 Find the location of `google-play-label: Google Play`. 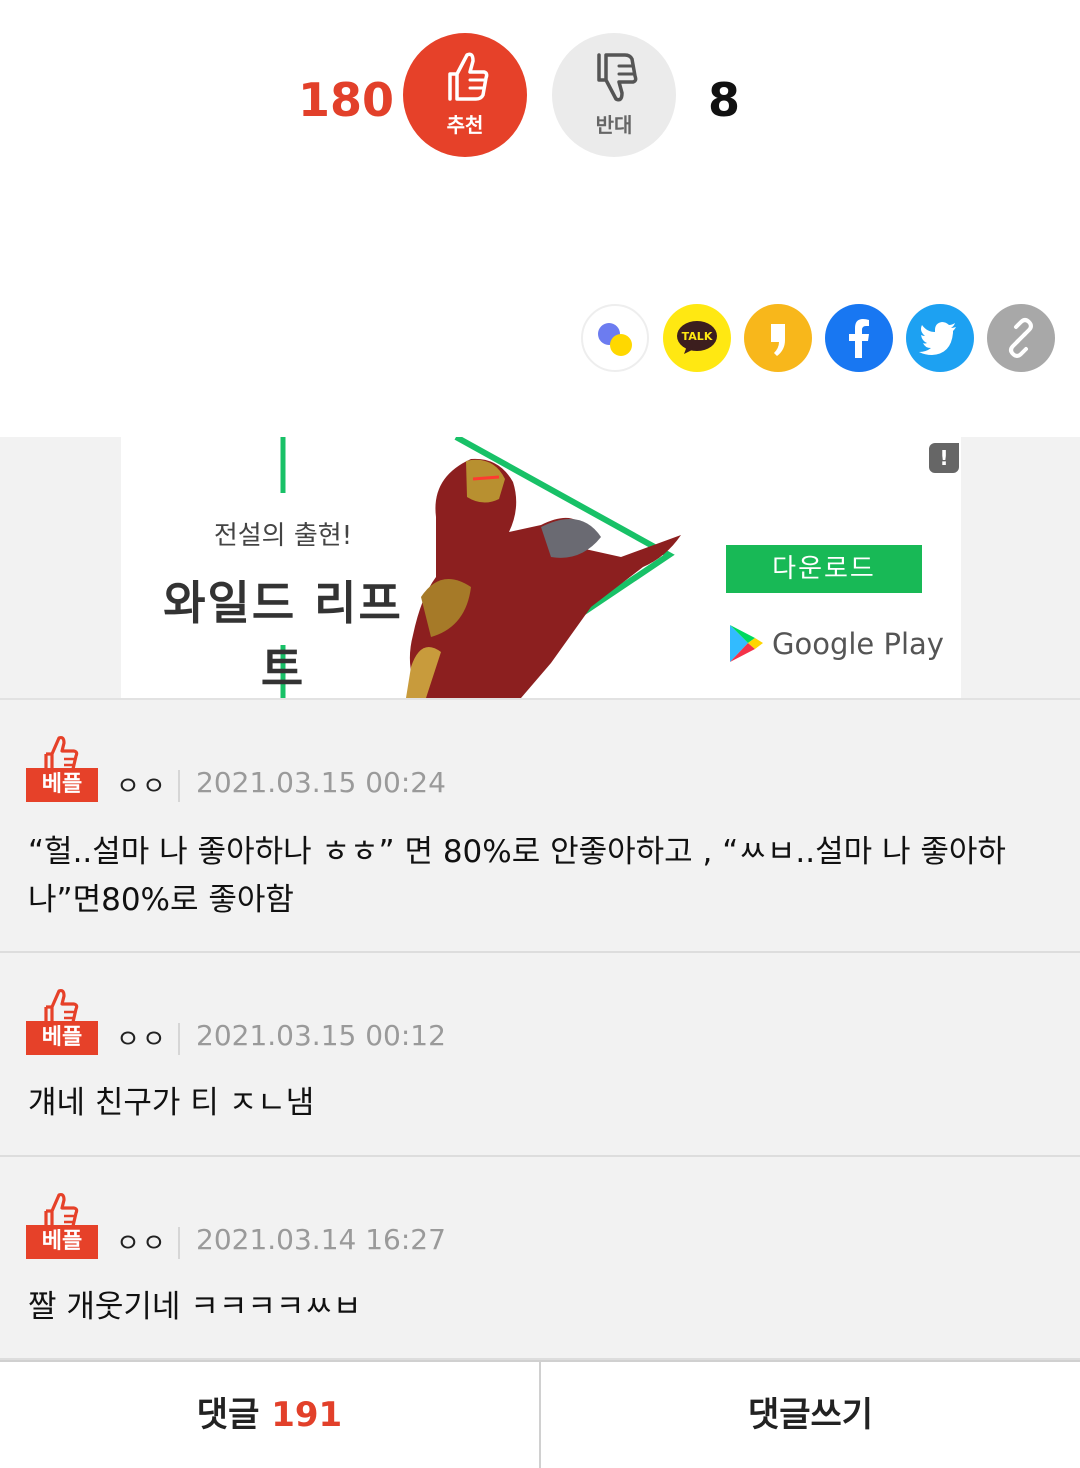

google-play-label: Google Play is located at coordinates (858, 644).